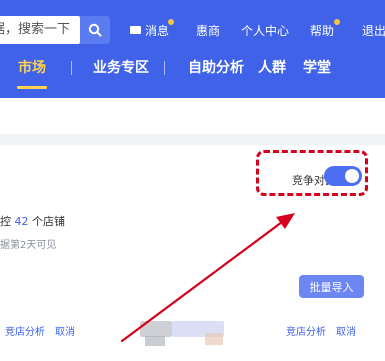 This screenshot has width=385, height=361. Describe the element at coordinates (322, 30) in the screenshot. I see `help-link: 帮助` at that location.